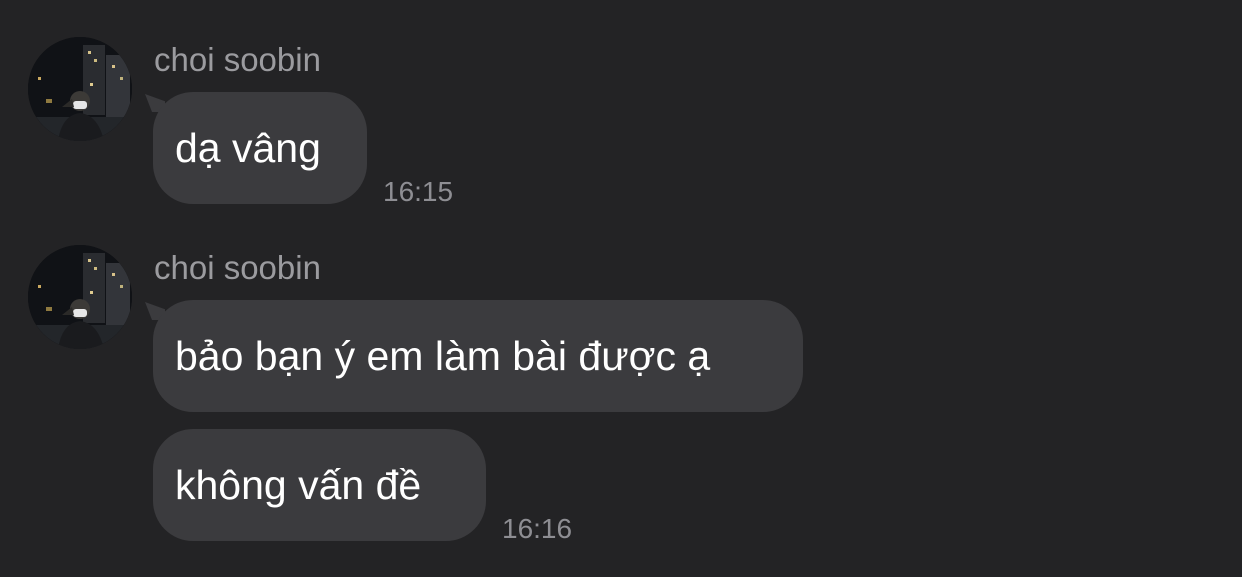  I want to click on message-timestamp: 16:16, so click(537, 528).